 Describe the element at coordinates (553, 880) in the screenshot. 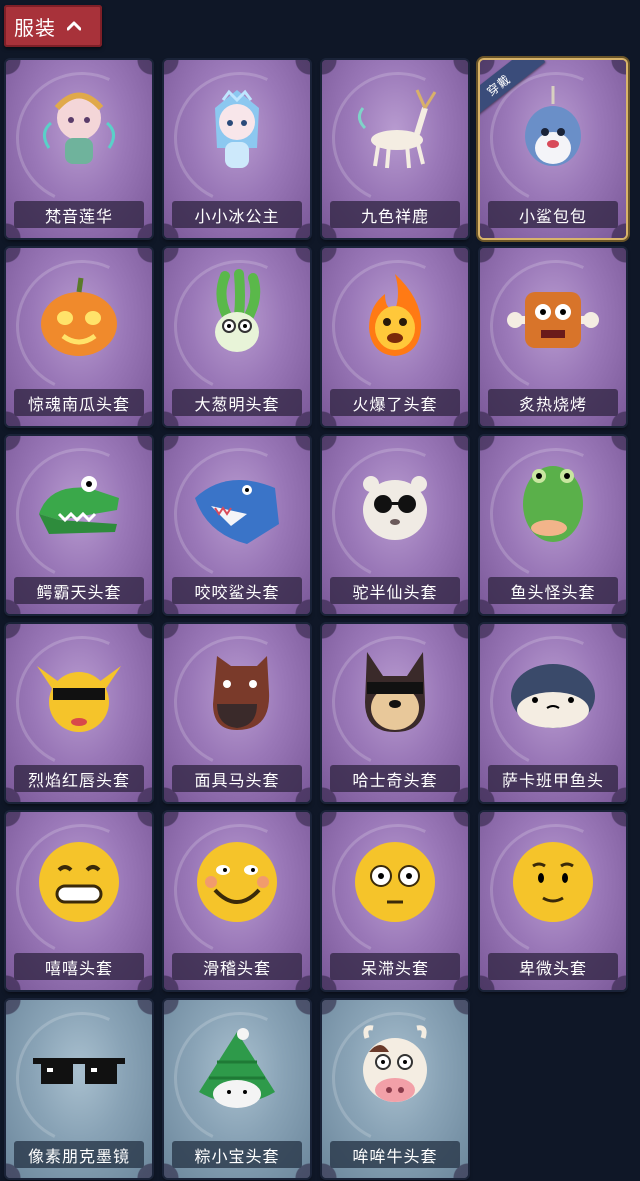

I see `humble-emoji-head-icon` at that location.